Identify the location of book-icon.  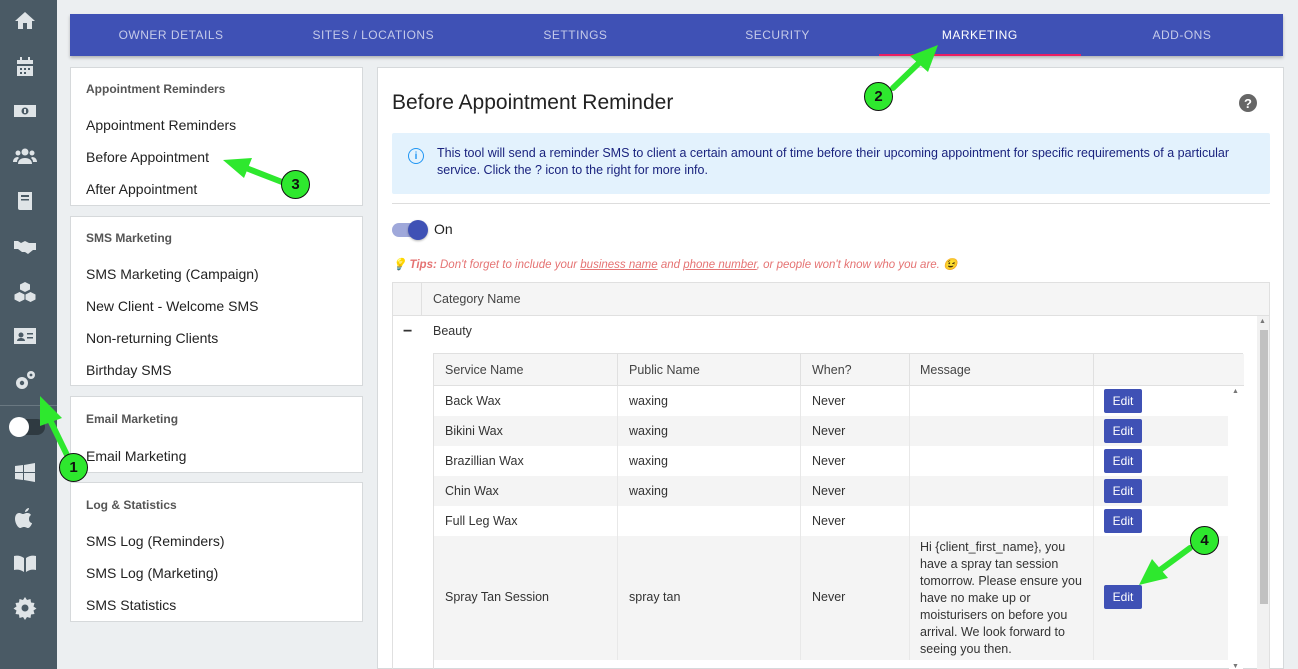
(25, 201).